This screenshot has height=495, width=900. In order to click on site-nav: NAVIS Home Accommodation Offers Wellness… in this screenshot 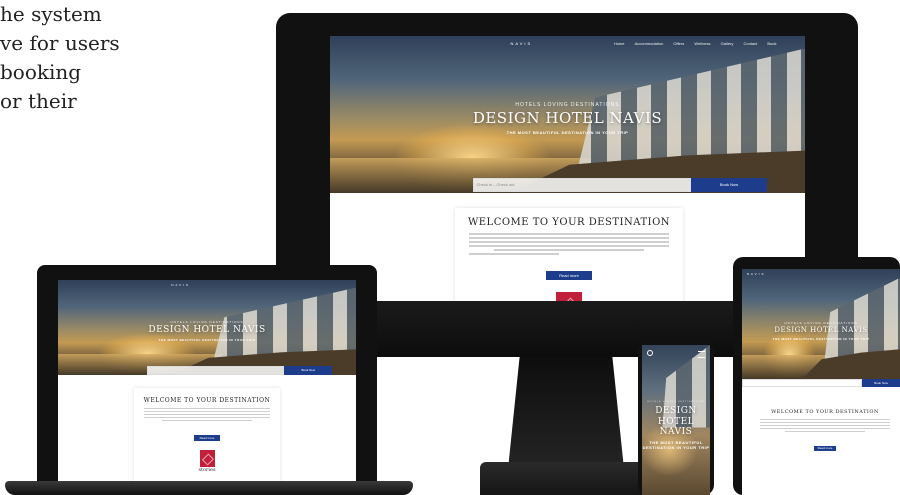, I will do `click(567, 43)`.